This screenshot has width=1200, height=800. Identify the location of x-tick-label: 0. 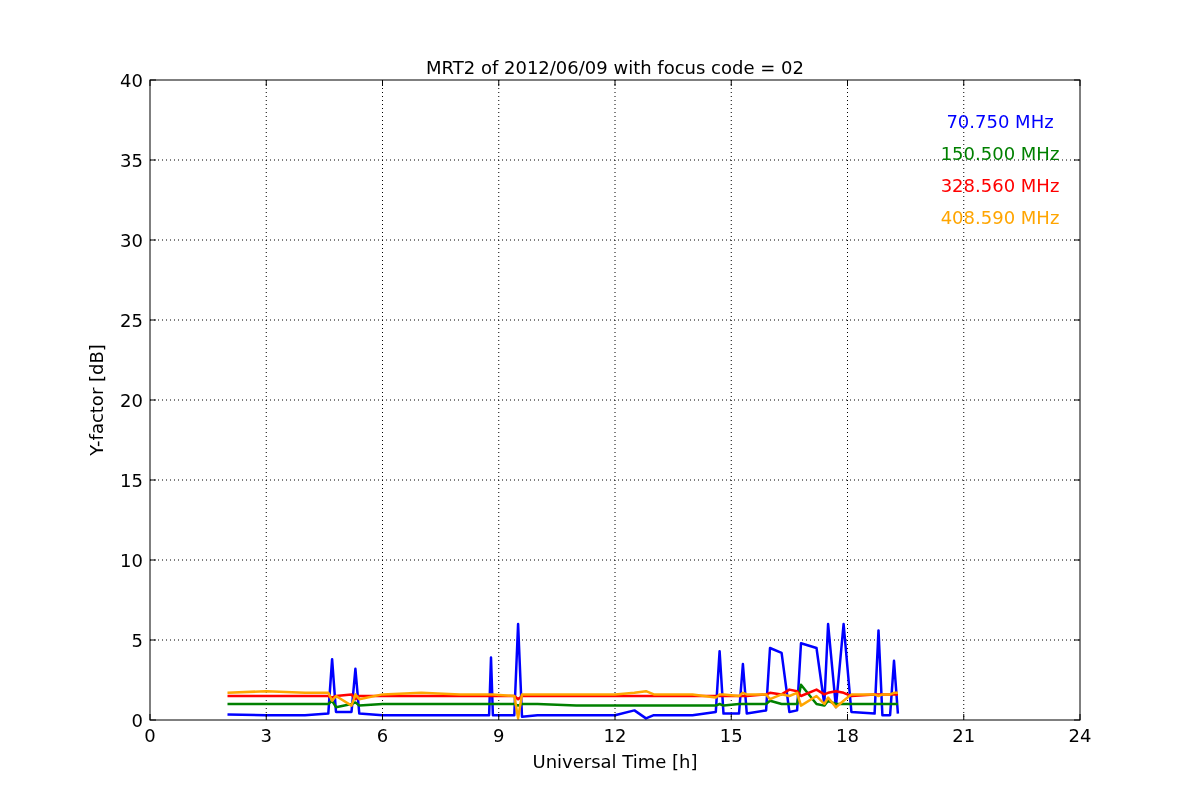
(150, 735).